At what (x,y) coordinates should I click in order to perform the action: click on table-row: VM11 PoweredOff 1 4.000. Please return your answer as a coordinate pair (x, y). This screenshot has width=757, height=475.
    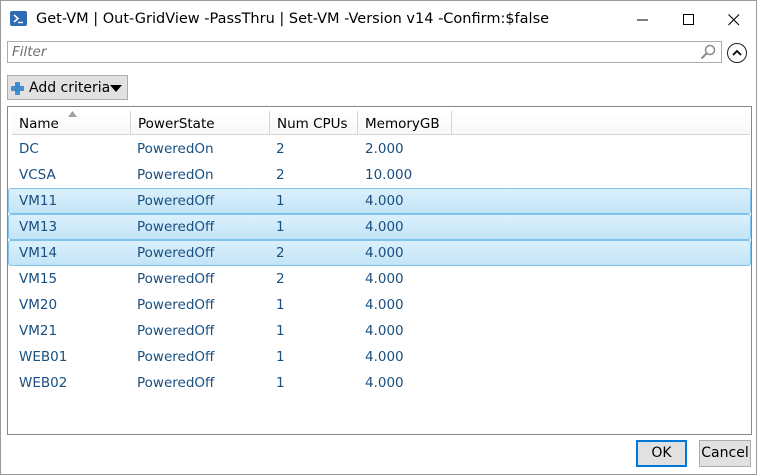
    Looking at the image, I should click on (379, 201).